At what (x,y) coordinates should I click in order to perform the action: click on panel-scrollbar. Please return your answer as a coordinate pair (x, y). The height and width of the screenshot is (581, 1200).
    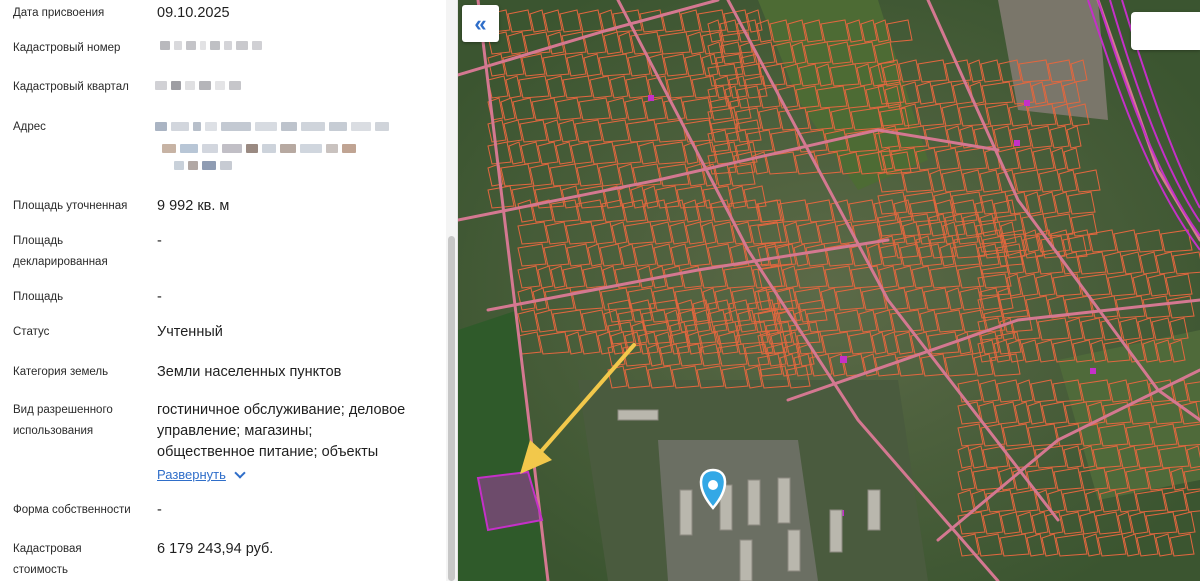
    Looking at the image, I should click on (451, 290).